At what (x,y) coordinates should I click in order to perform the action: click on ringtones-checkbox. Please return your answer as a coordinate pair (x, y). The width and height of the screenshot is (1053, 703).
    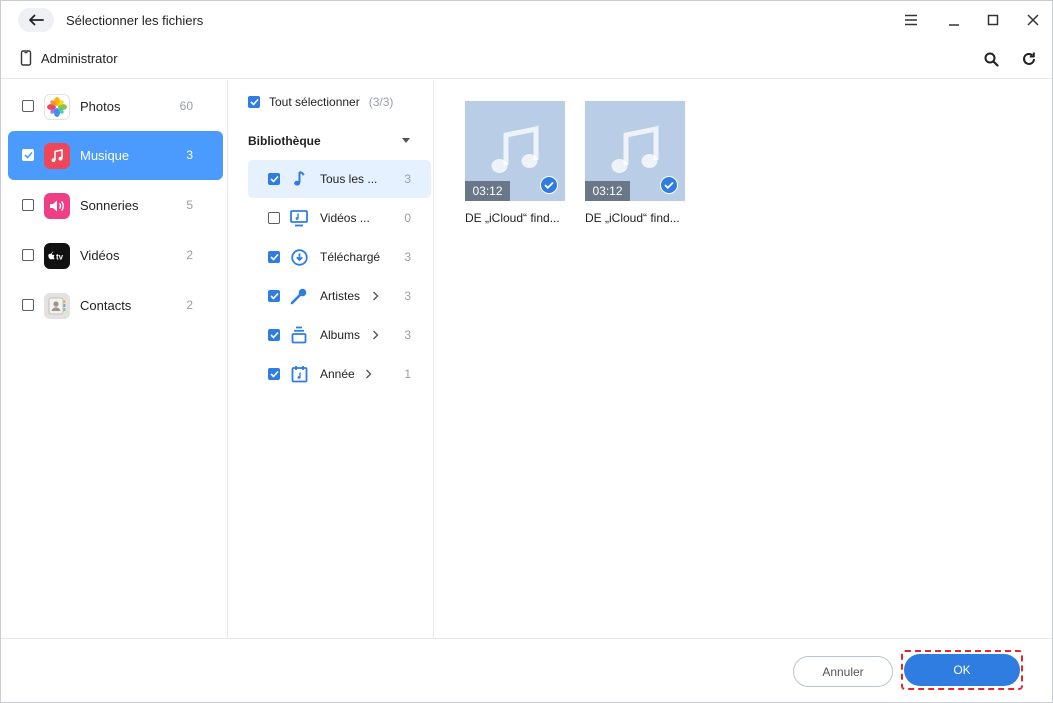
    Looking at the image, I should click on (28, 205).